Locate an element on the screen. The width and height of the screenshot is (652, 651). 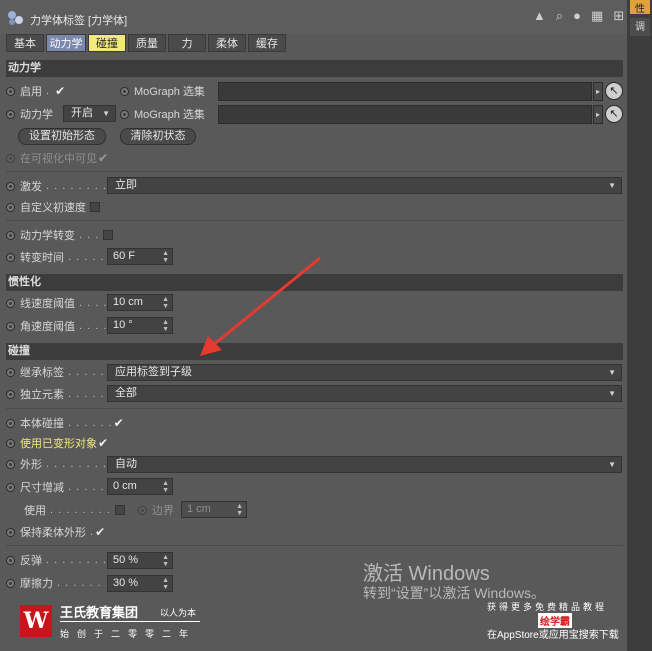
transition-time-row: 转变时间 . . . . . . is located at coordinates (59, 257).